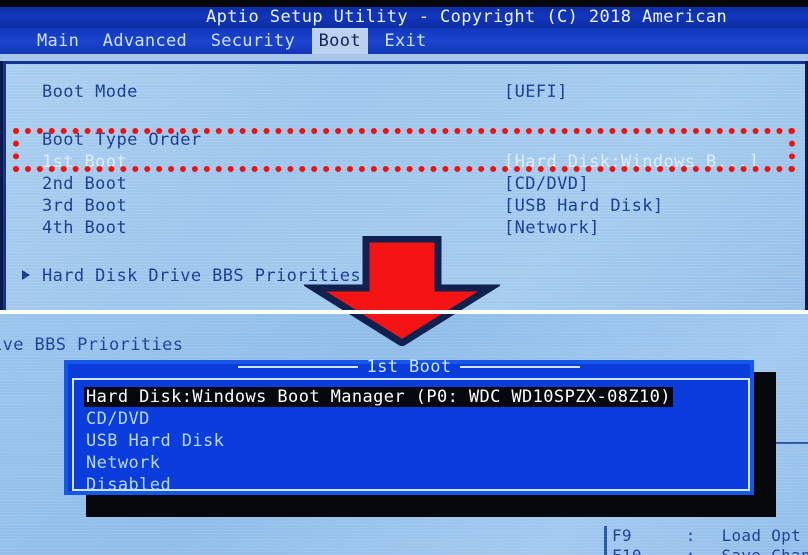 This screenshot has height=555, width=808. Describe the element at coordinates (298, 367) in the screenshot. I see `dialog-title-rule-left` at that location.